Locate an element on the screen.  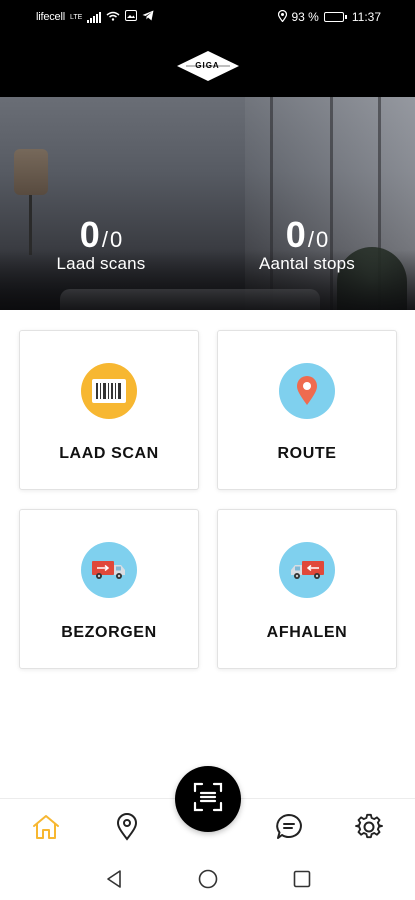
giga-logo: GIGA is located at coordinates (208, 66).